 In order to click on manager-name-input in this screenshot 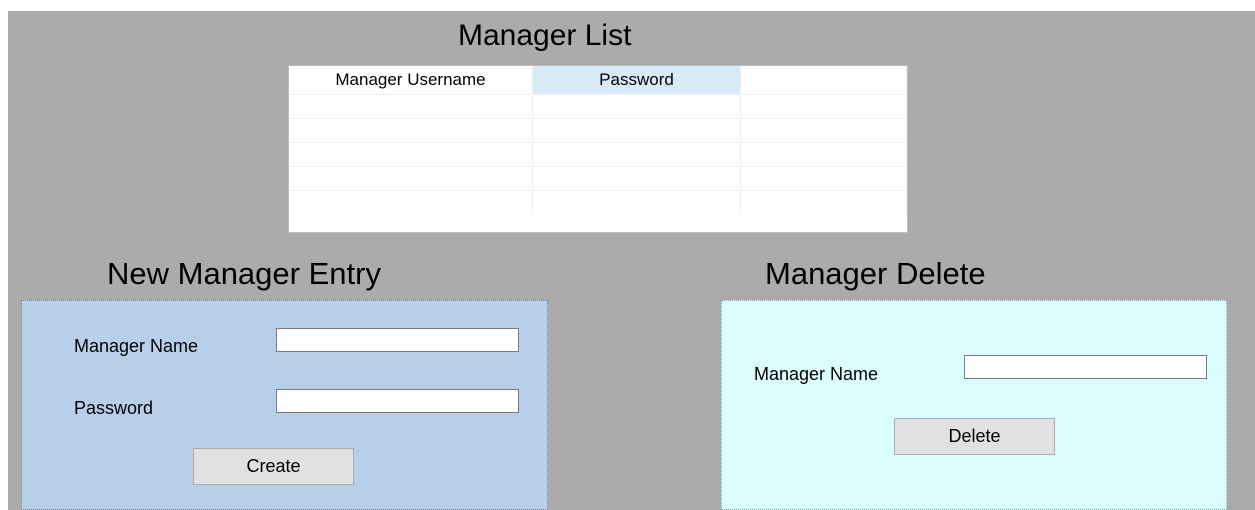, I will do `click(397, 340)`.